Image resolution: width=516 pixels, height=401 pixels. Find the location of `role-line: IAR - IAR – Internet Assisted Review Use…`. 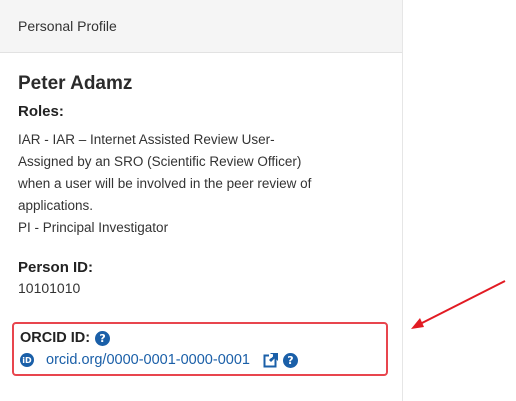

role-line: IAR - IAR – Internet Assisted Review Use… is located at coordinates (146, 139).